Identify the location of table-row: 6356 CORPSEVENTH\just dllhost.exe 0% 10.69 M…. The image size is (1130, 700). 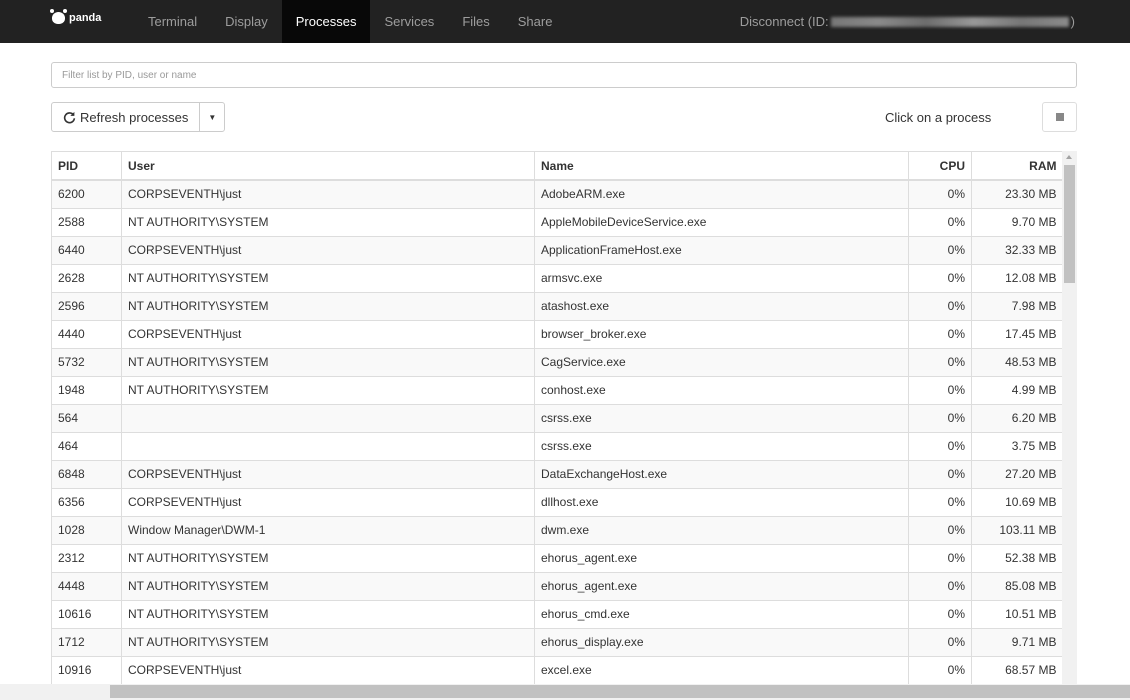
(557, 501).